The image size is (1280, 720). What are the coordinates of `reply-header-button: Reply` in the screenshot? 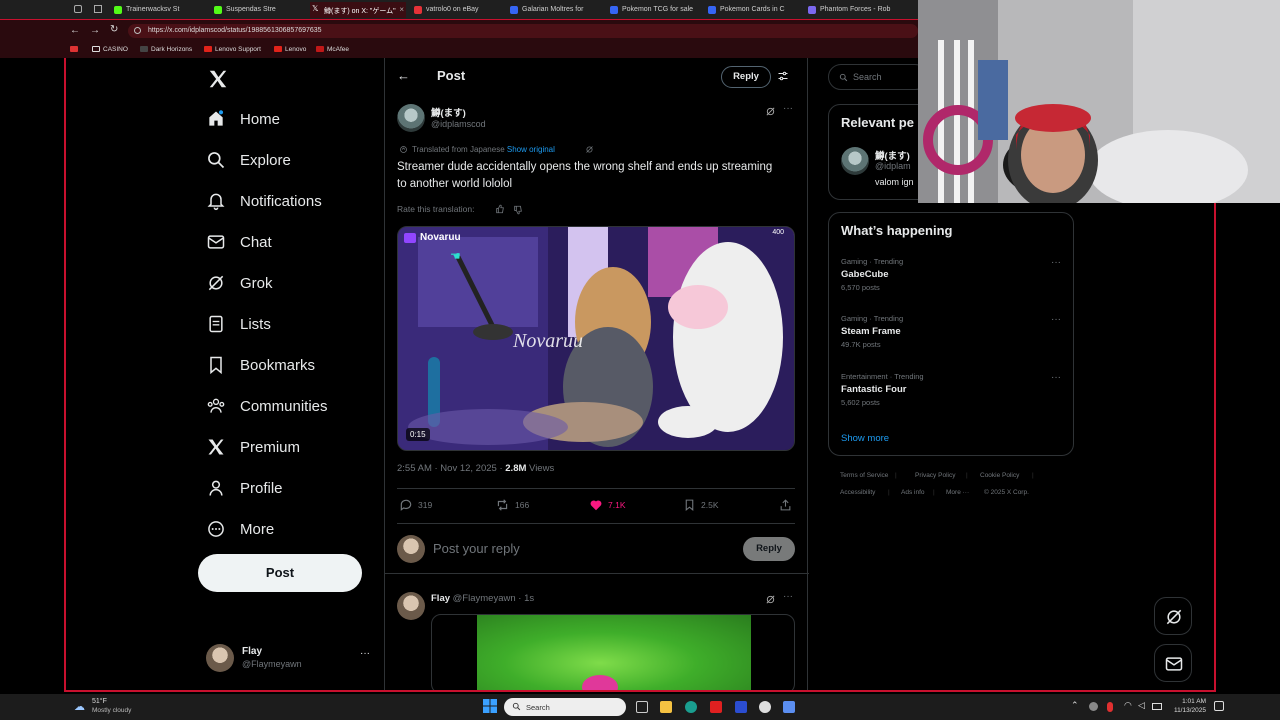 It's located at (746, 77).